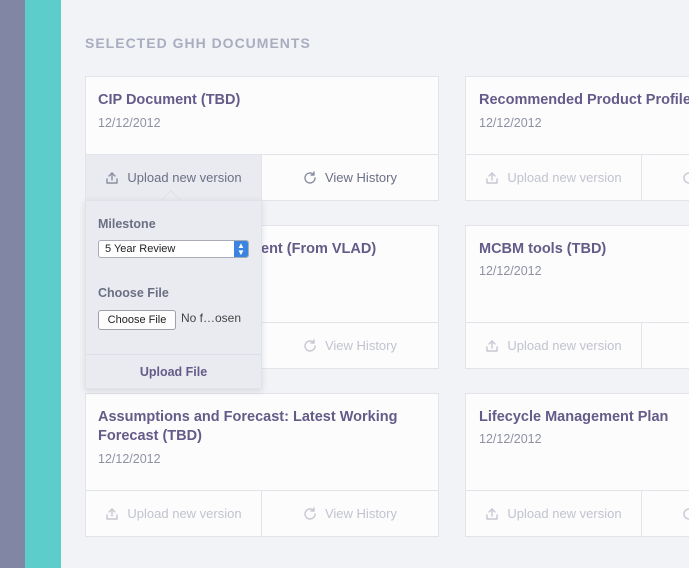 The height and width of the screenshot is (568, 689). What do you see at coordinates (12, 284) in the screenshot?
I see `left-rail` at bounding box center [12, 284].